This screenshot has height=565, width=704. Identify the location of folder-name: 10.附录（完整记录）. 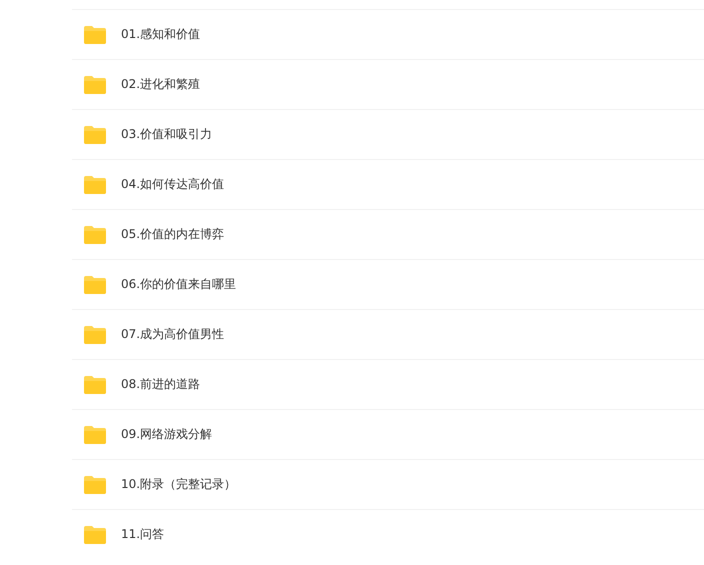
(178, 484).